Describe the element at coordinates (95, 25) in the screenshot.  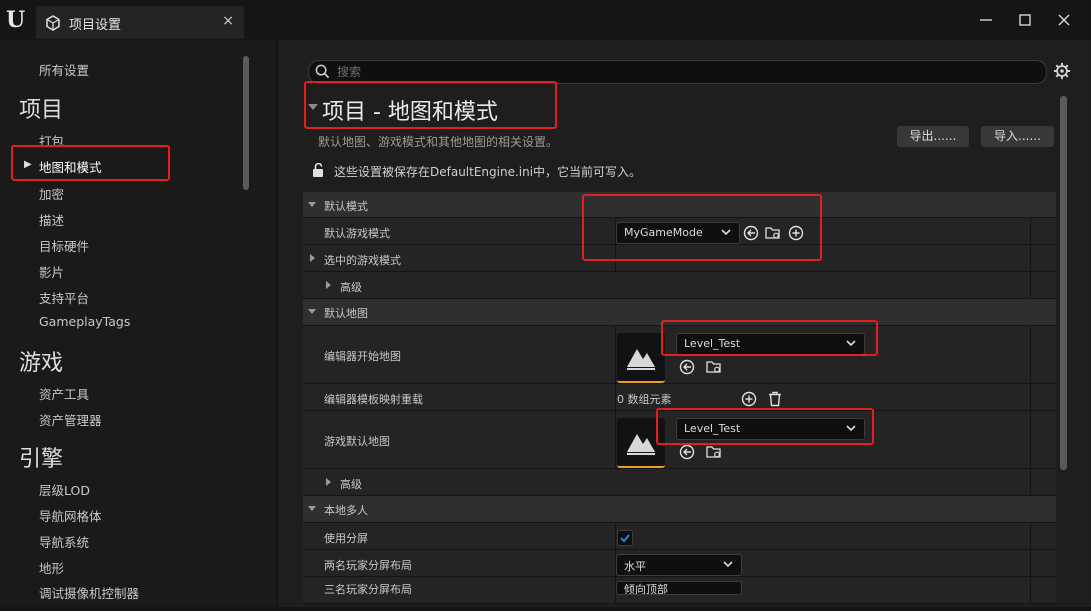
I see `tab-title: 项目设置` at that location.